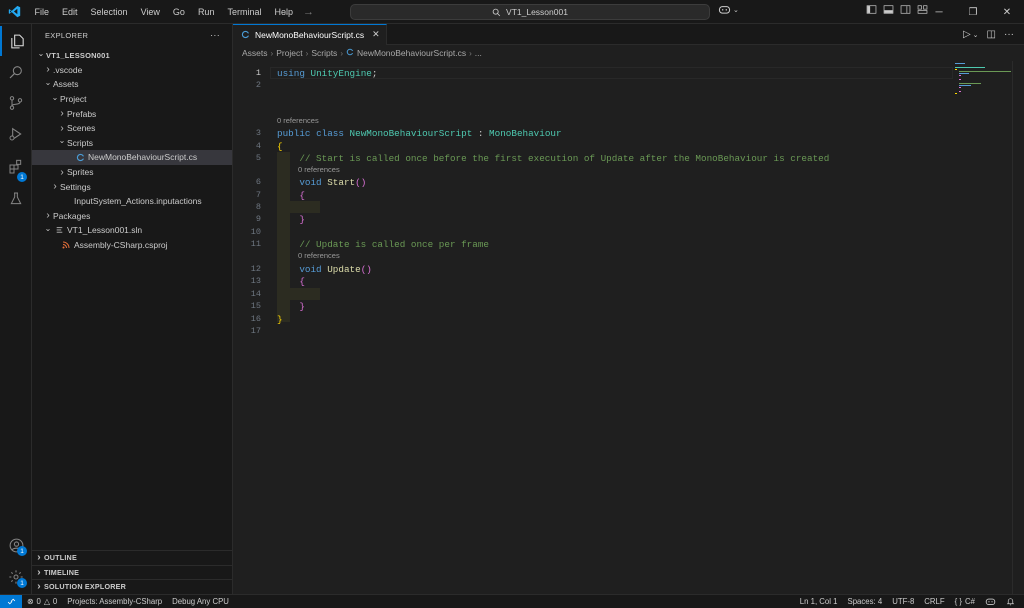 The width and height of the screenshot is (1024, 608). What do you see at coordinates (132, 157) in the screenshot?
I see `tree-item: NewMonoBehaviourScript.cs` at bounding box center [132, 157].